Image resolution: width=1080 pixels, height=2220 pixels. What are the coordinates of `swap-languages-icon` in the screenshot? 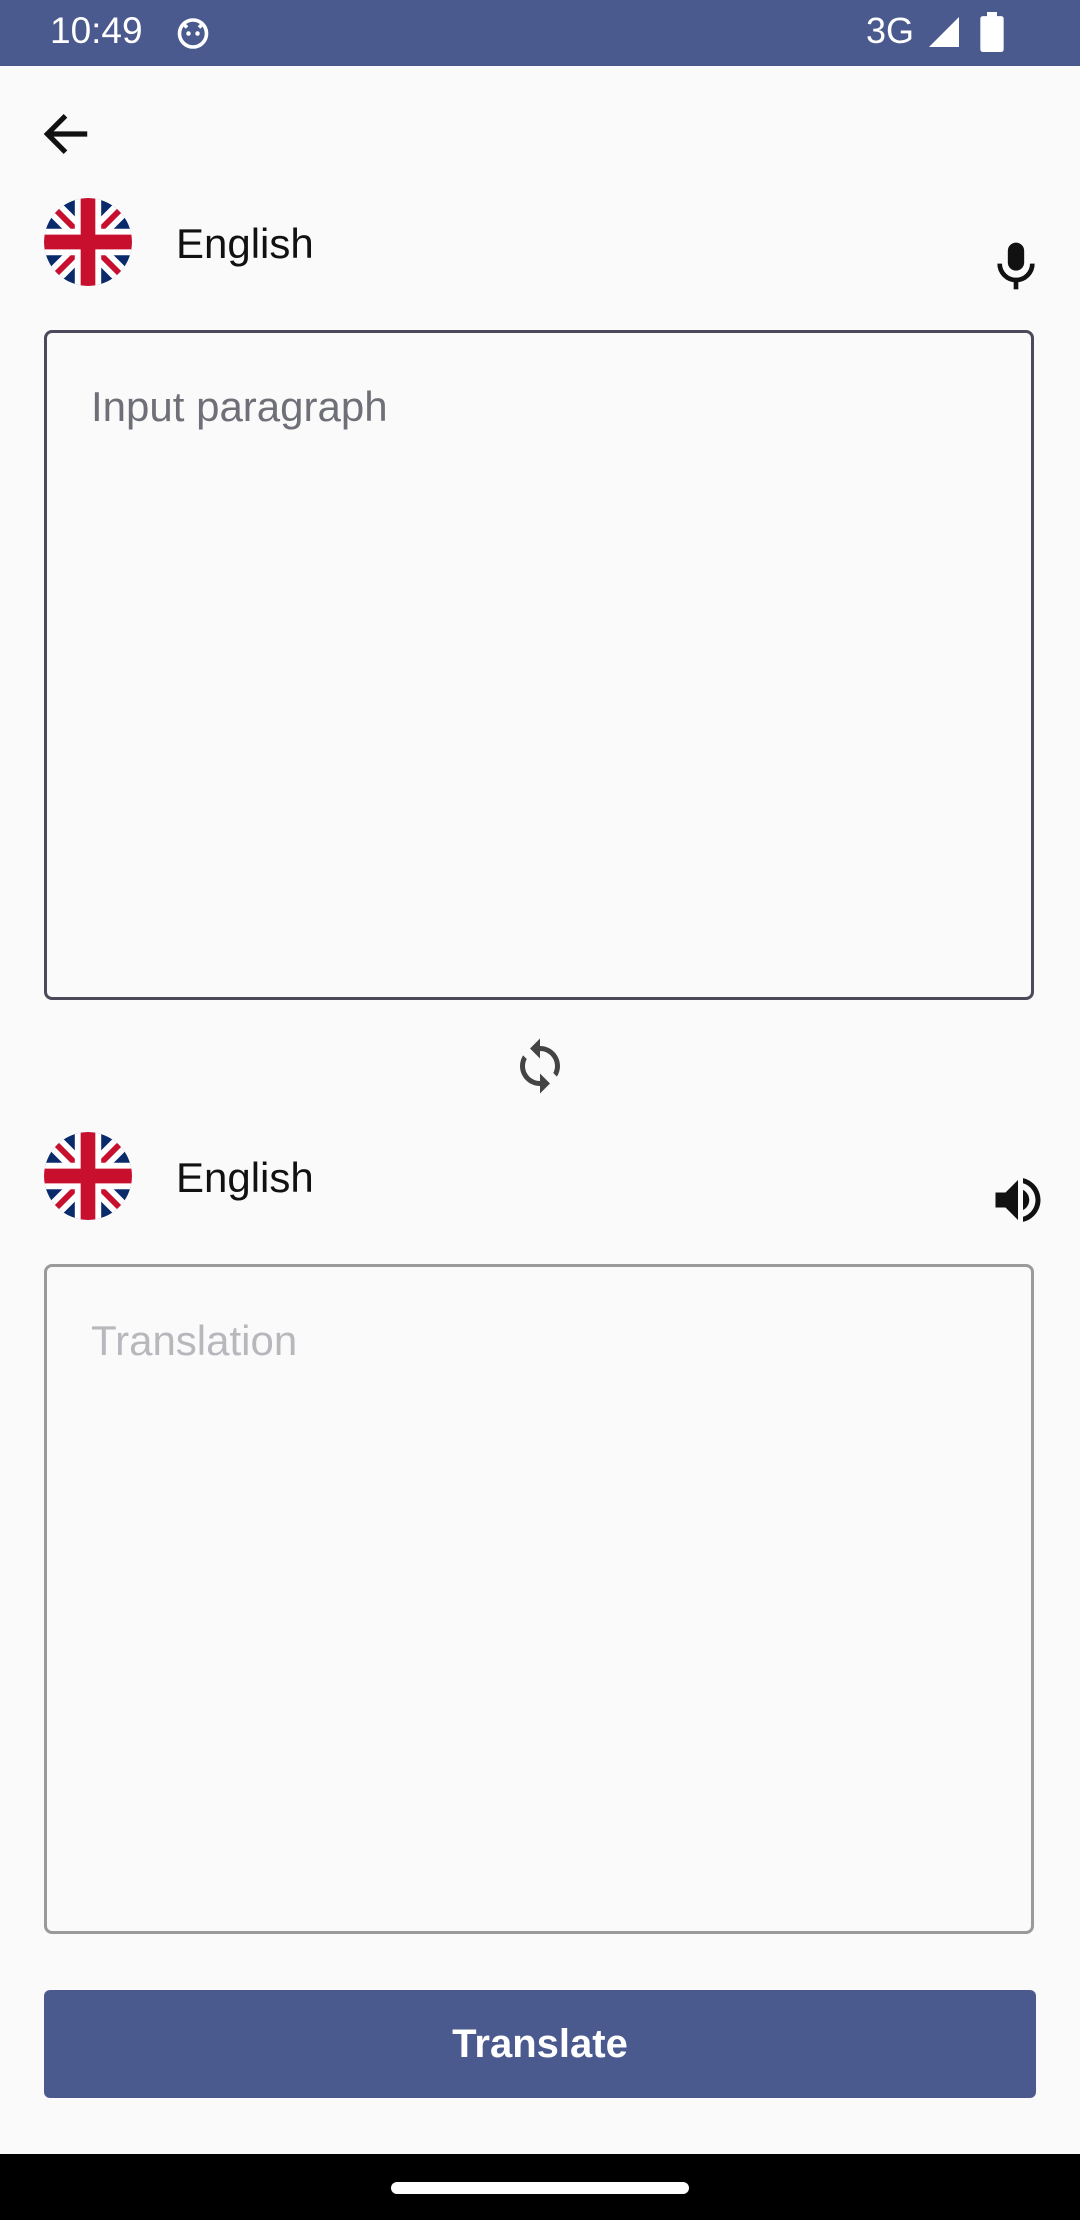 It's located at (540, 1066).